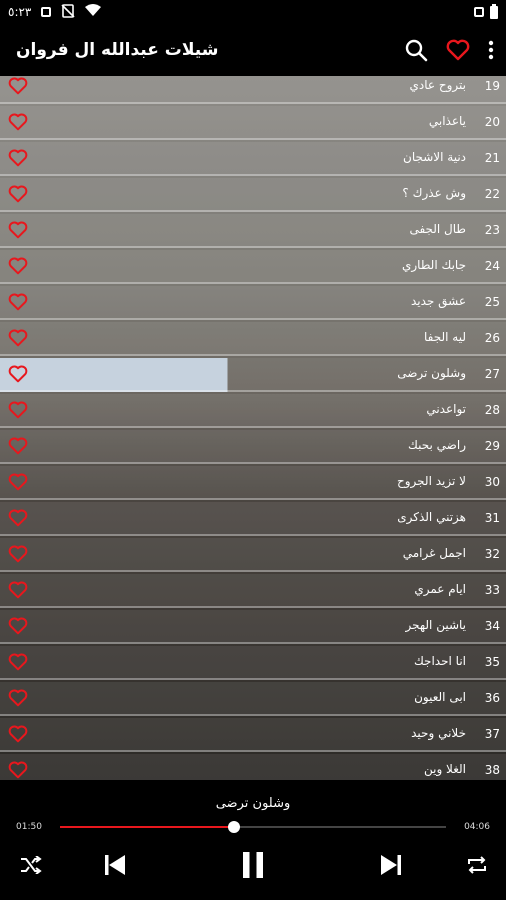 The height and width of the screenshot is (900, 506). Describe the element at coordinates (494, 11) in the screenshot. I see `battery-icon` at that location.